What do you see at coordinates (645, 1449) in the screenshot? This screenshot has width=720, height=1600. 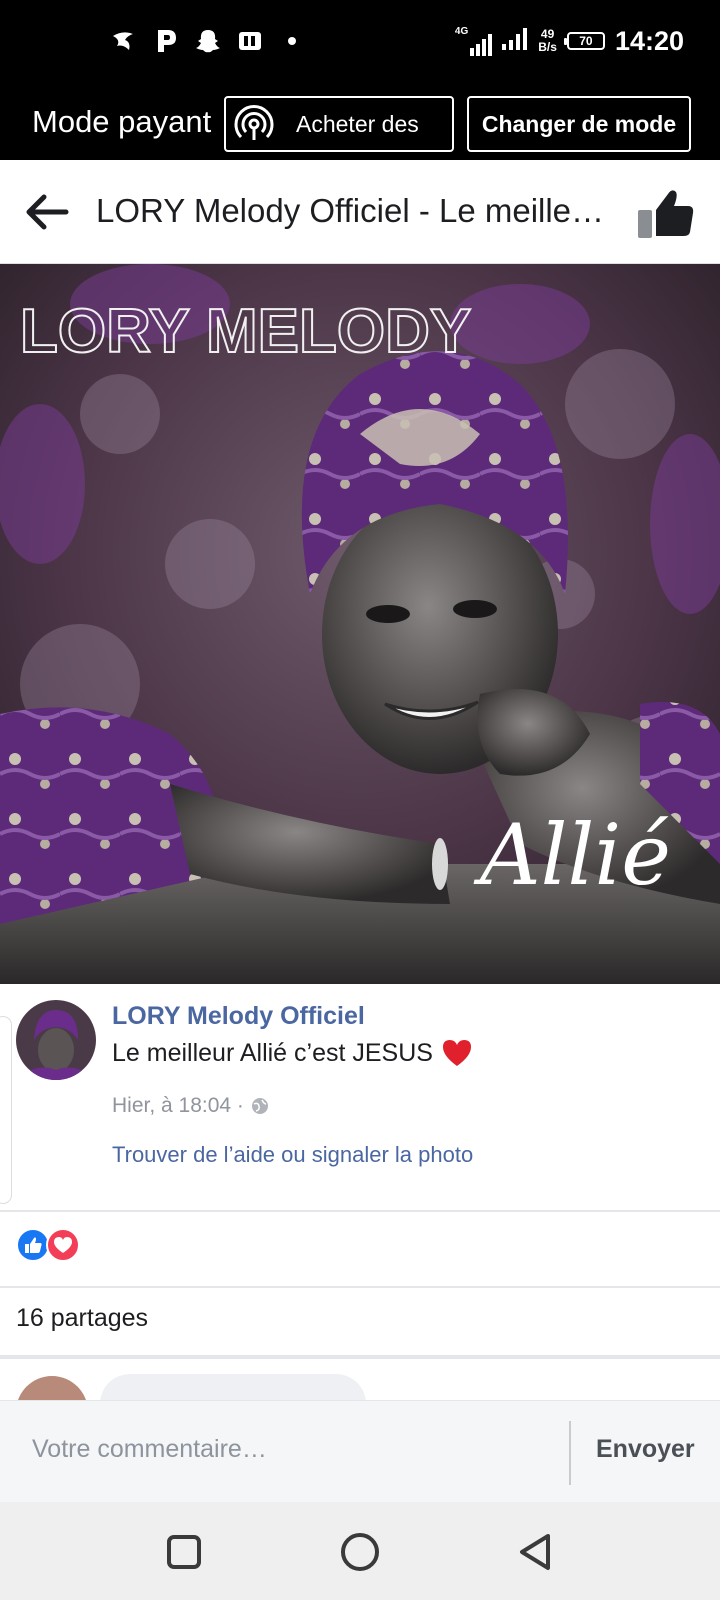 I see `send-button: Envoyer` at bounding box center [645, 1449].